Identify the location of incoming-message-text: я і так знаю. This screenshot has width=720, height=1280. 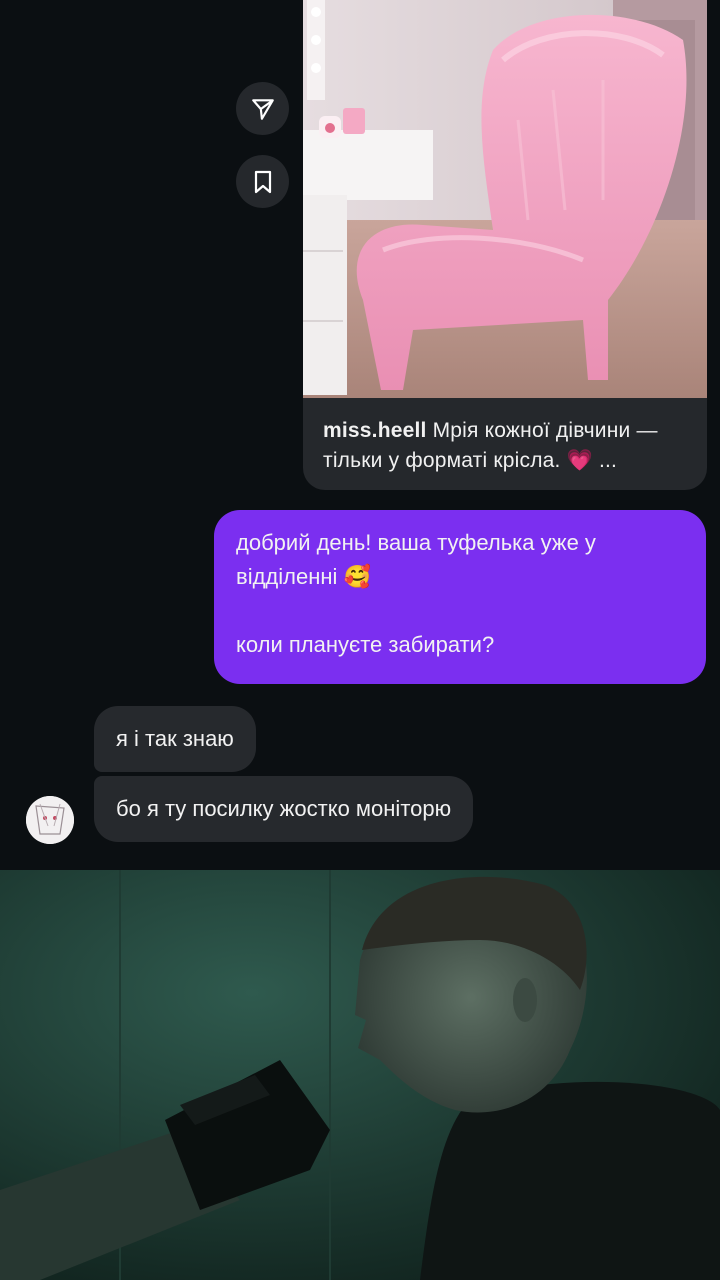
(175, 738).